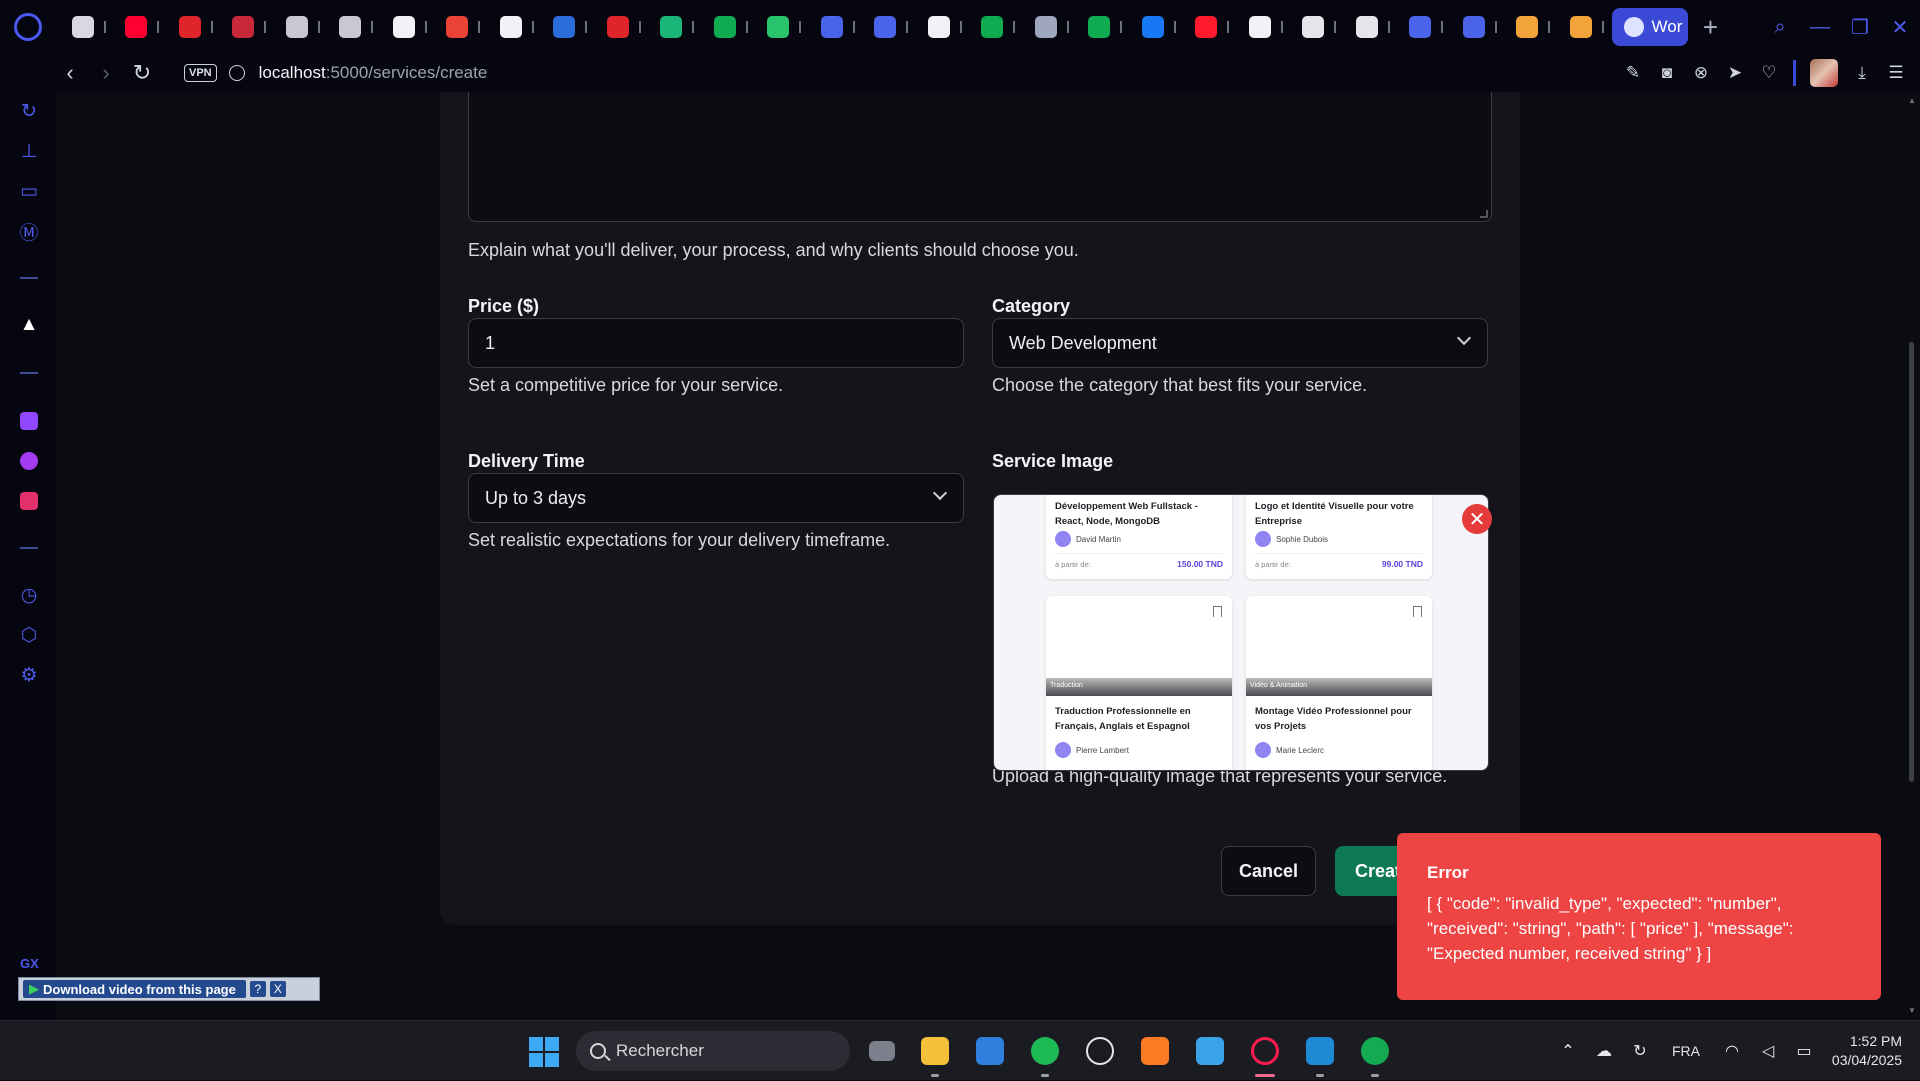 The width and height of the screenshot is (1920, 1081). I want to click on download-icon: ⤓, so click(1862, 73).